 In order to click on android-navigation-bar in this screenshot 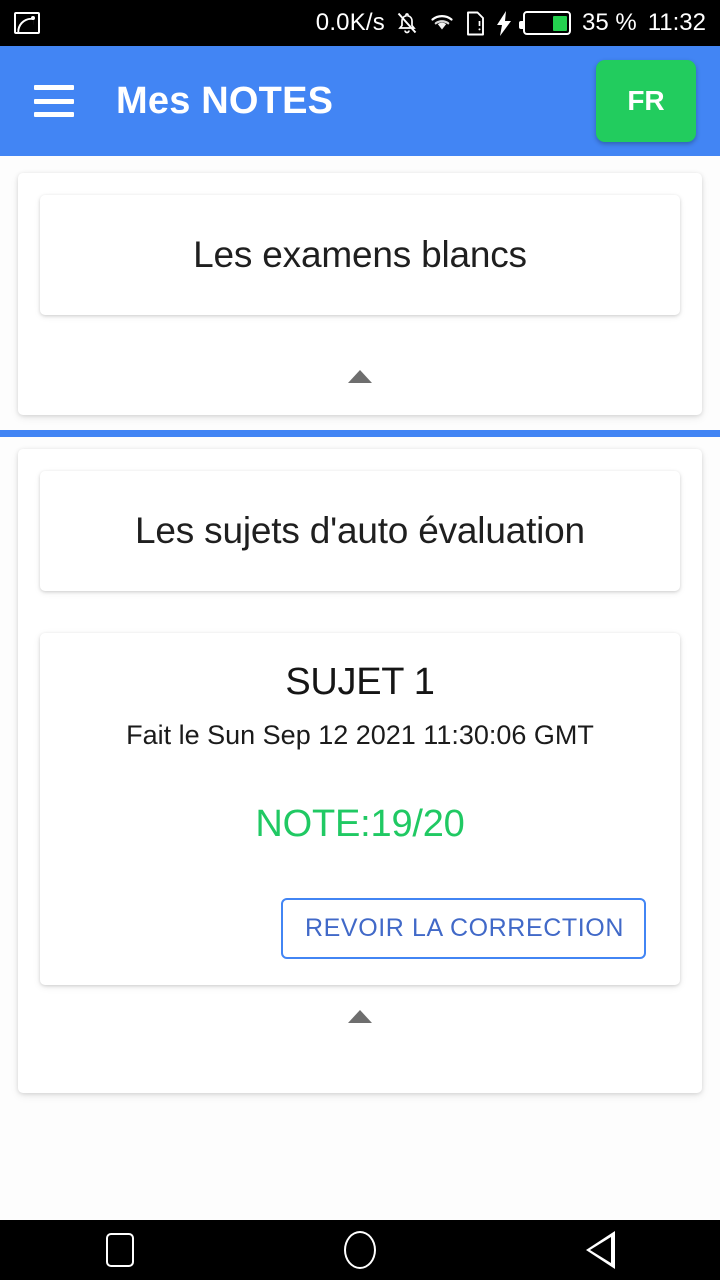, I will do `click(360, 1250)`.